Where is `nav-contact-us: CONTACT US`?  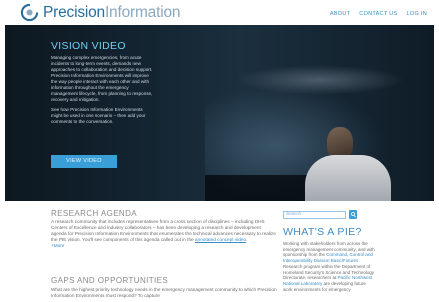
nav-contact-us: CONTACT US is located at coordinates (378, 14).